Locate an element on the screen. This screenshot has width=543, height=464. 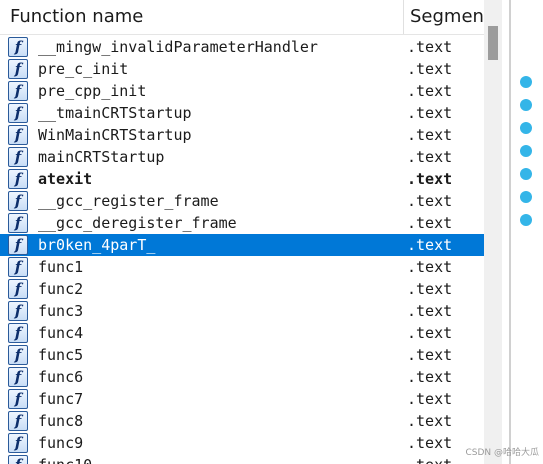
table-row: f __gcc_deregister_frame .text is located at coordinates (242, 223).